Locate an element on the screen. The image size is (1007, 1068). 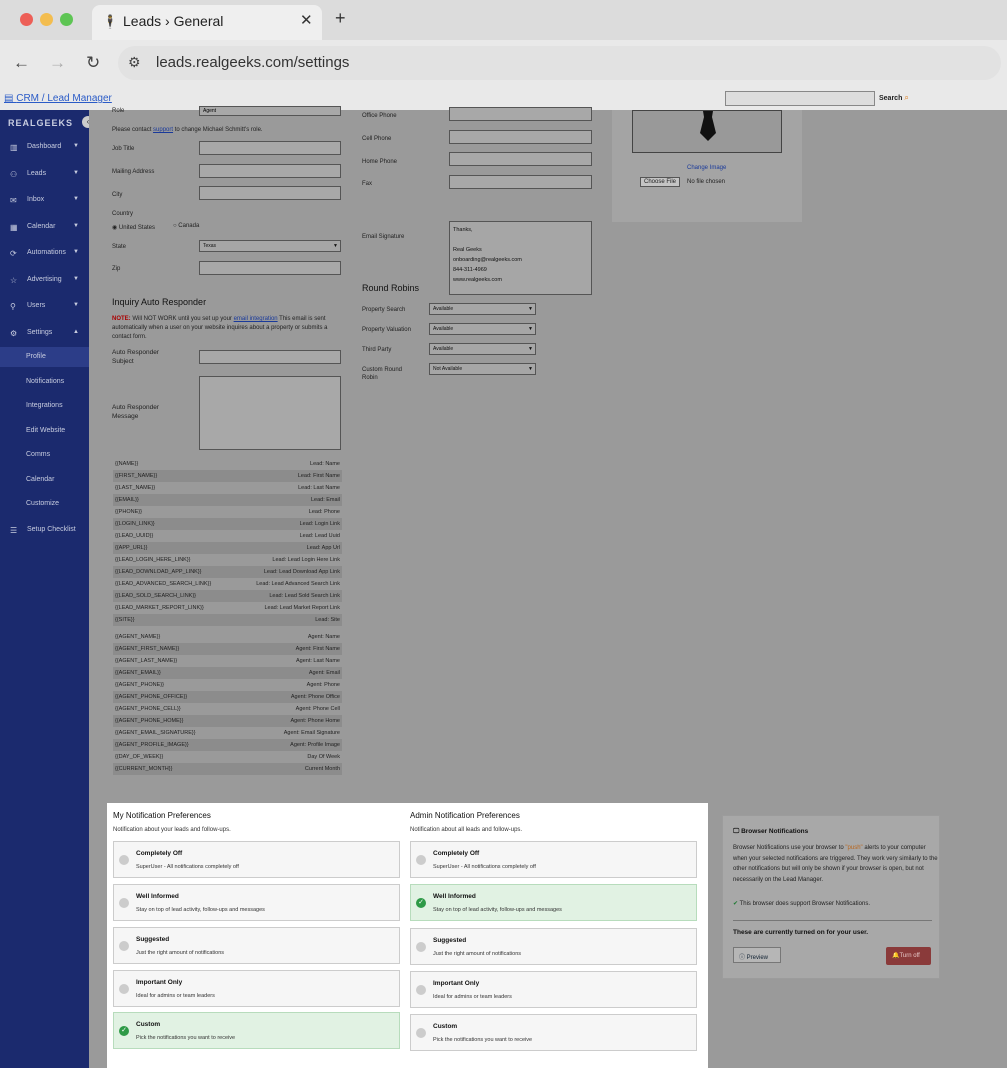
gear-icon: ⚙ is located at coordinates (14, 333).